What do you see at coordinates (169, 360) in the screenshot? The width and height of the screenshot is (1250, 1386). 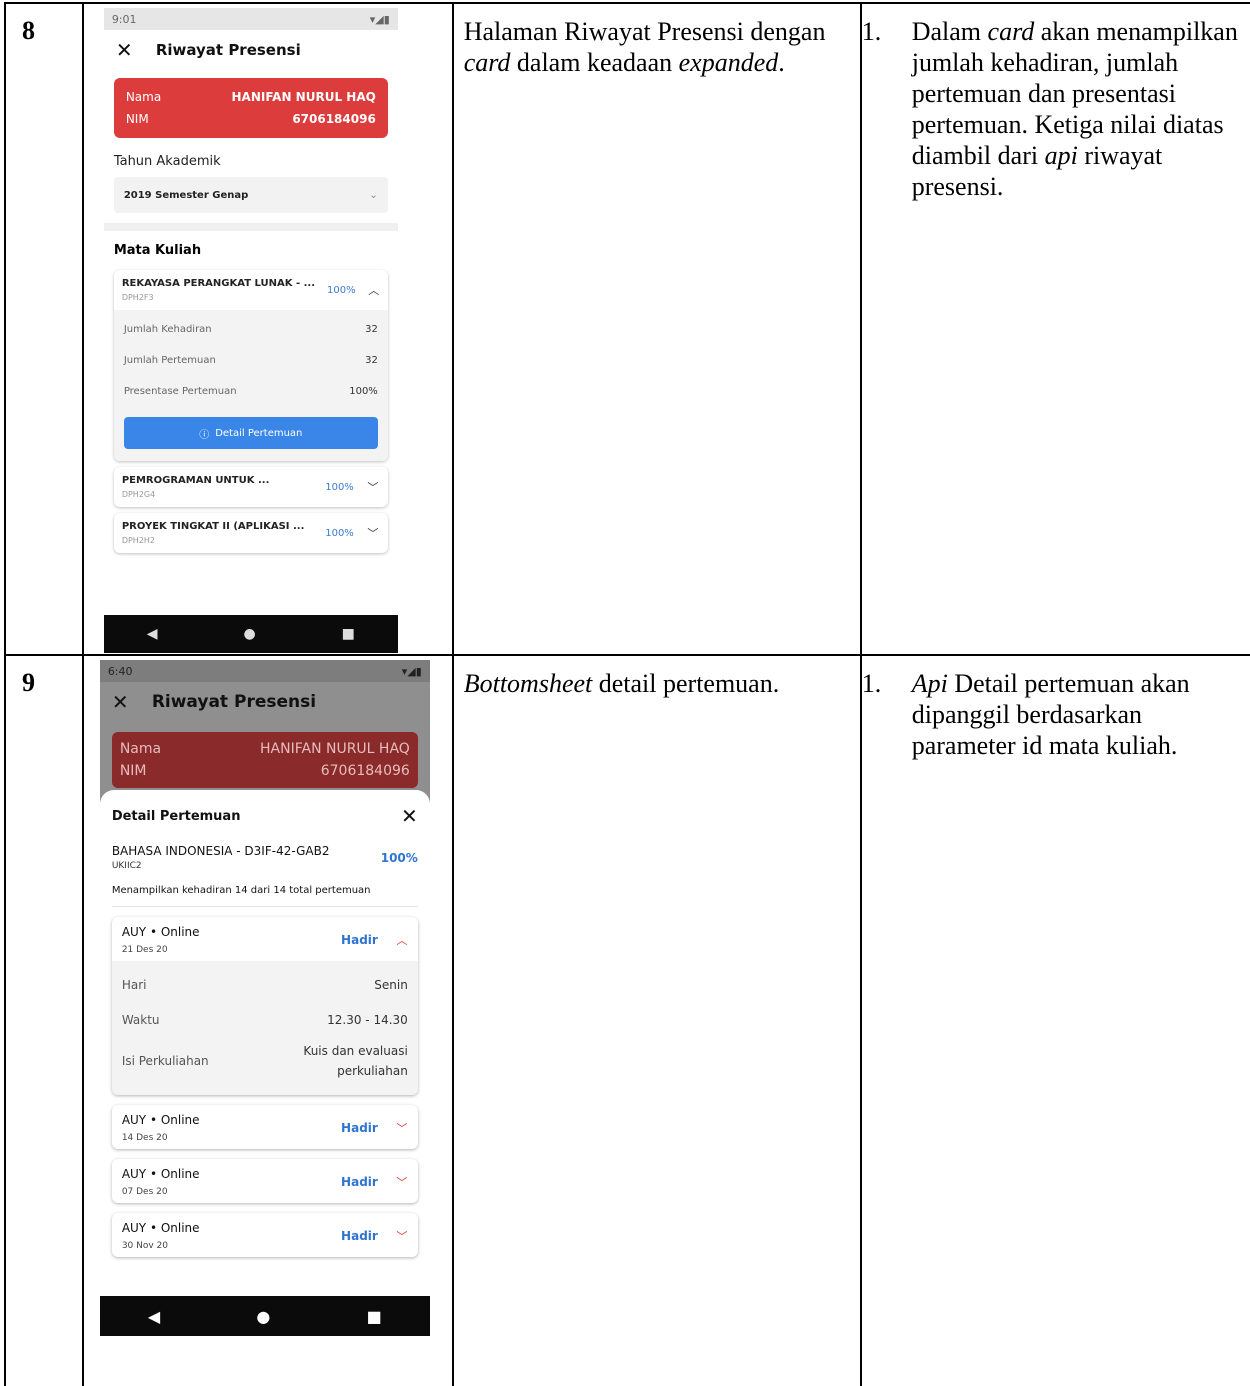 I see `detail-label: Jumlah Pertemuan` at bounding box center [169, 360].